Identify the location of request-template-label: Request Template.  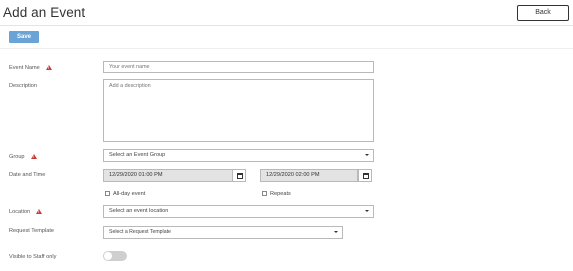
(31, 231).